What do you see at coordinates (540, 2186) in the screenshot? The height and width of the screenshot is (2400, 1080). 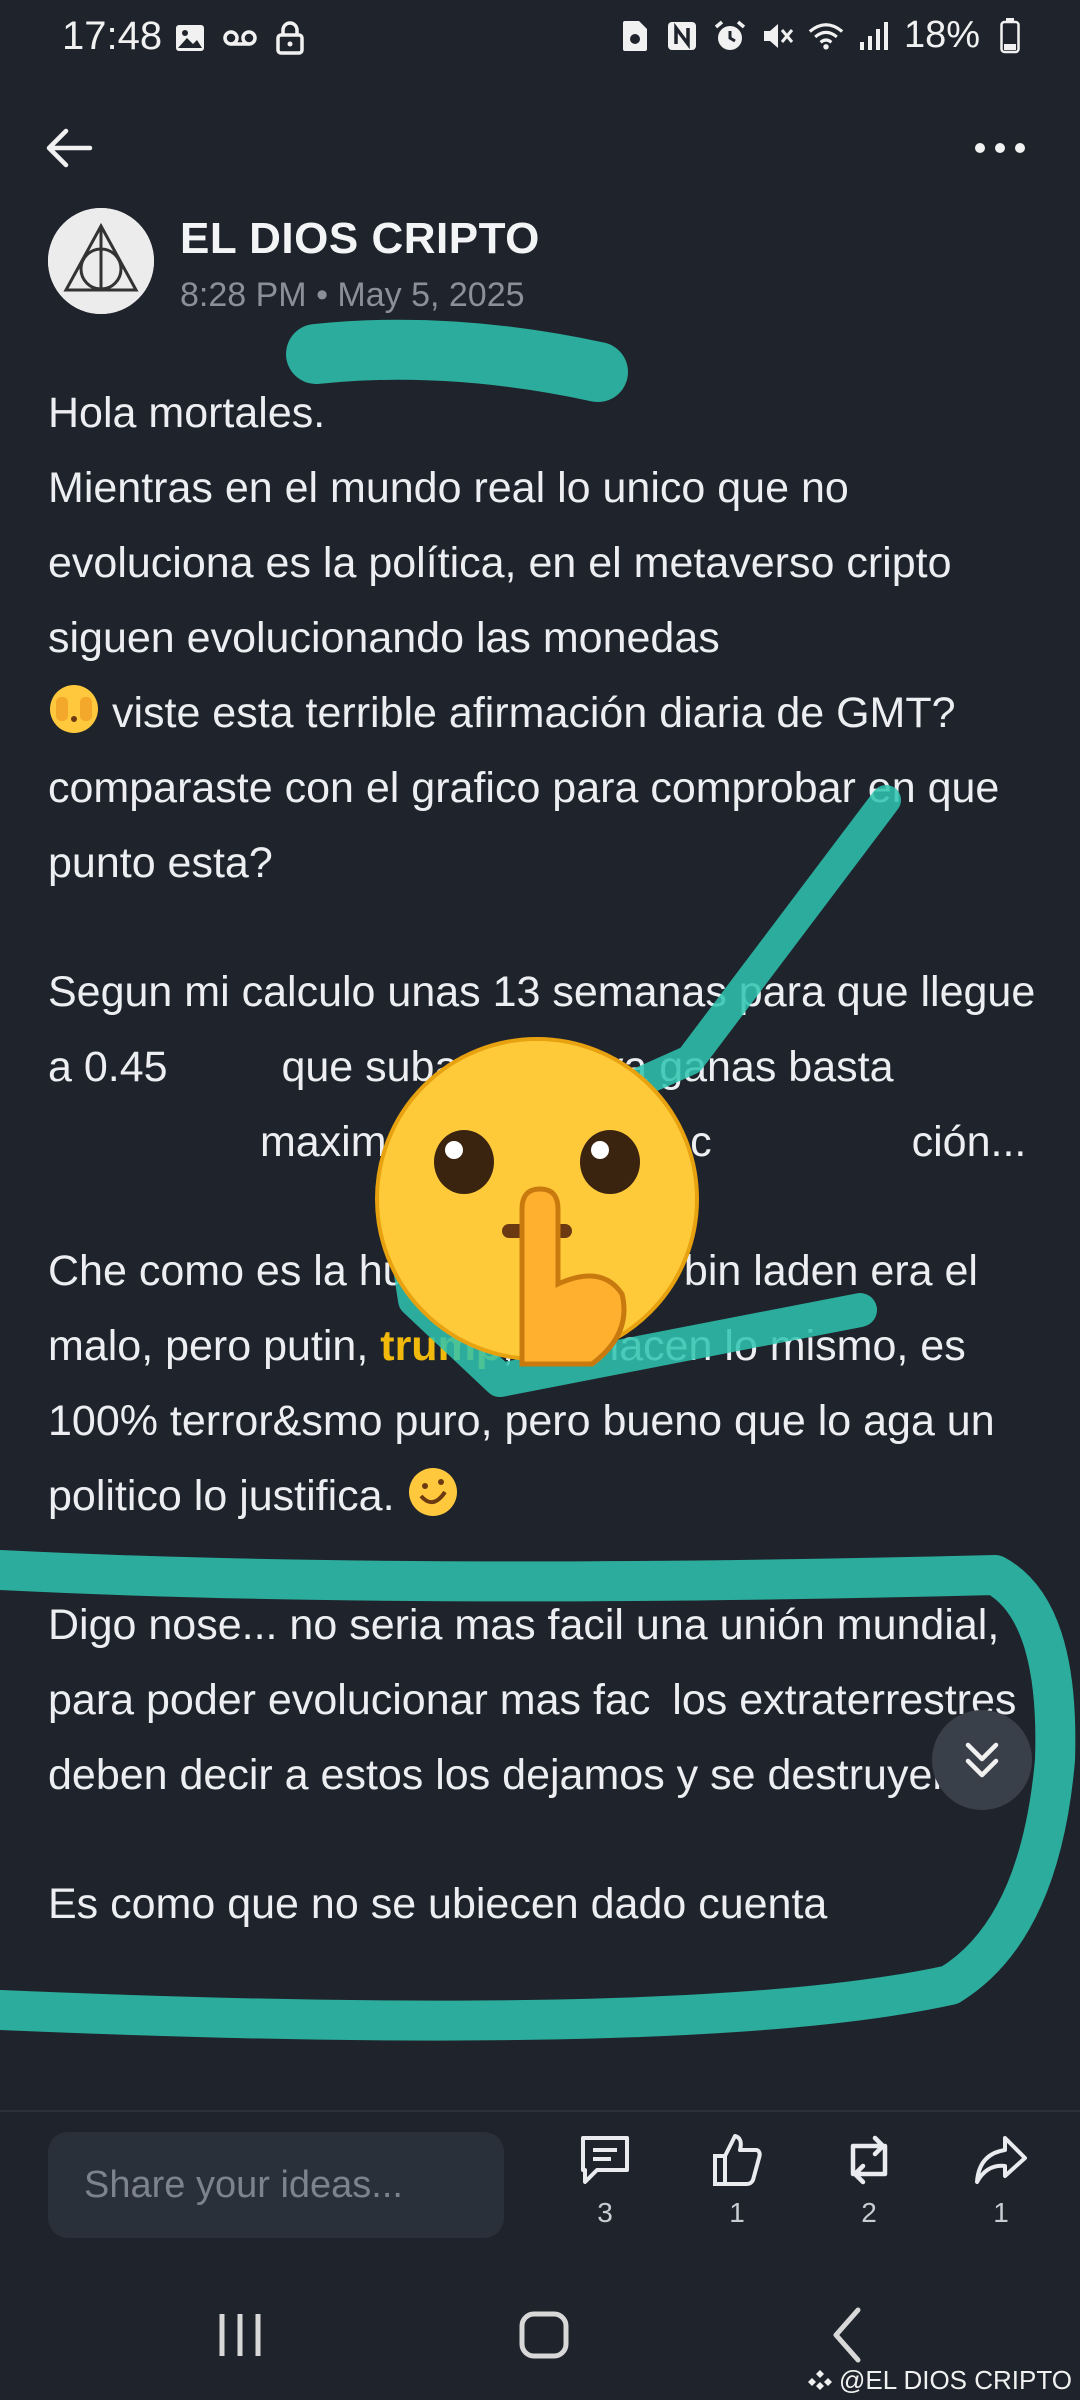 I see `bottom-action-bar: 3 1 2 1` at bounding box center [540, 2186].